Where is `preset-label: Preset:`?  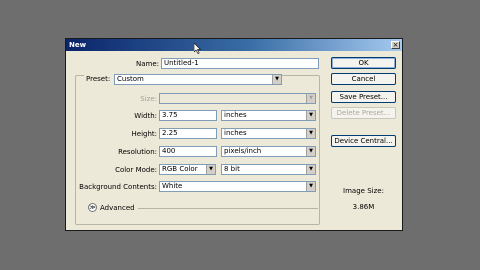 preset-label: Preset: is located at coordinates (99, 79).